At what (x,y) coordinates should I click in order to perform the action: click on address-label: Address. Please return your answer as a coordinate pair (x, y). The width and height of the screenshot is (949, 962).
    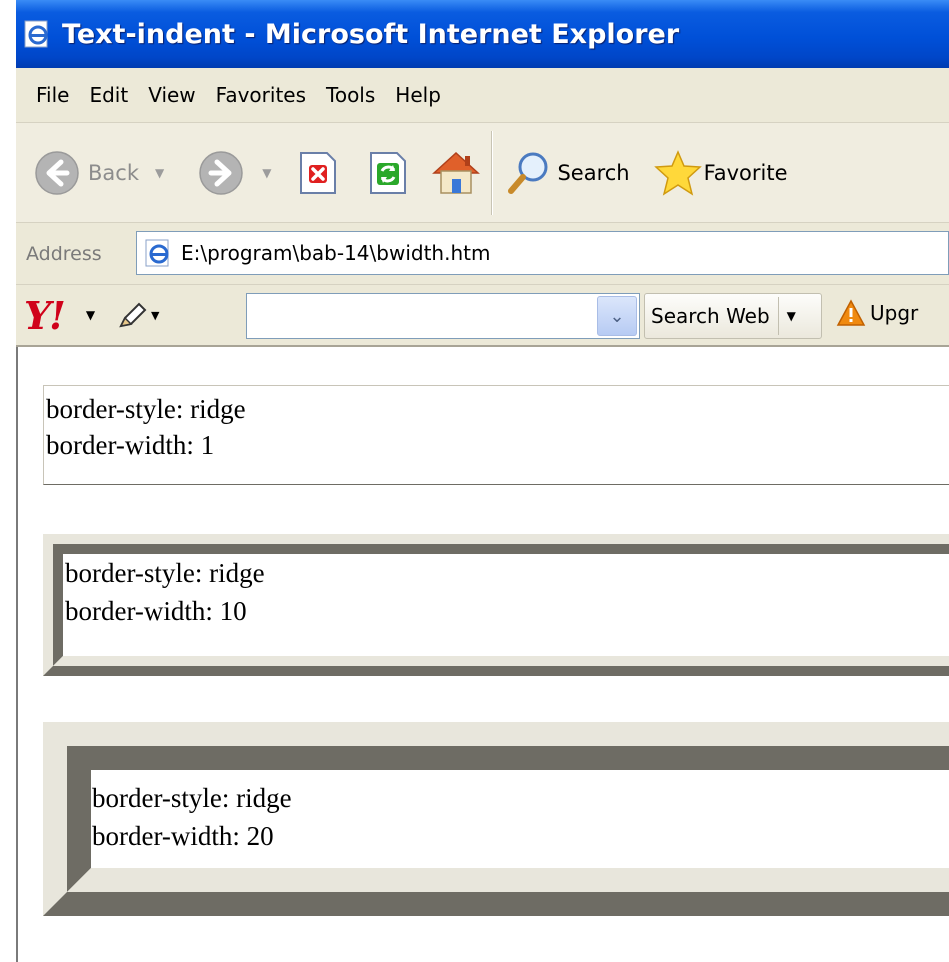
    Looking at the image, I should click on (64, 253).